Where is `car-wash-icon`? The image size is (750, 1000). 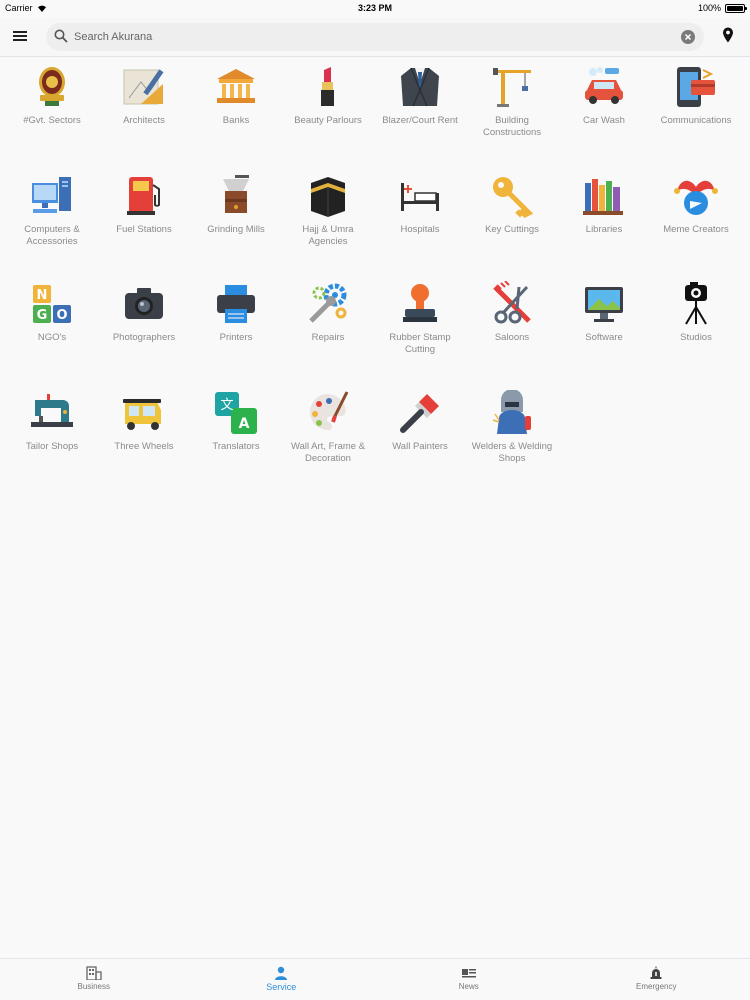 car-wash-icon is located at coordinates (604, 85).